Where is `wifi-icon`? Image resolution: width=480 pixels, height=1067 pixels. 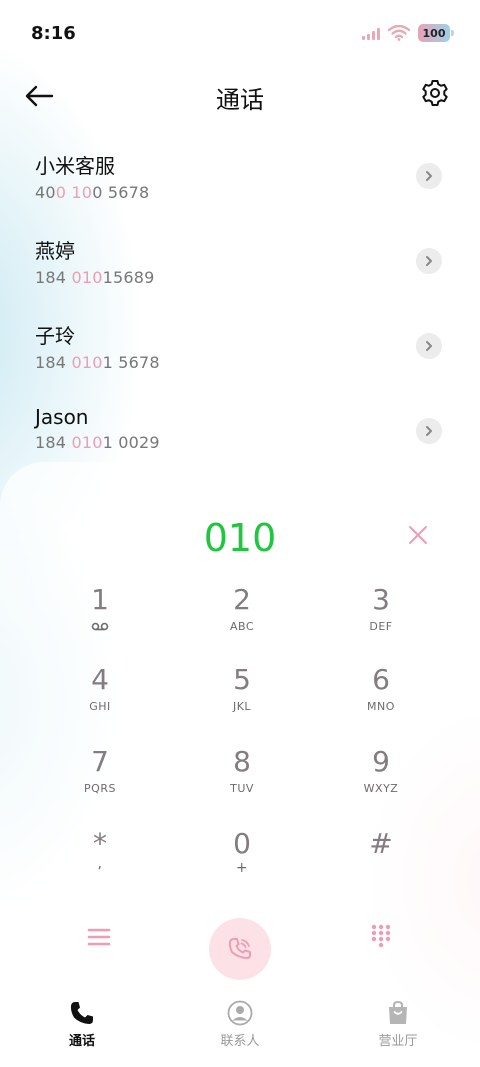 wifi-icon is located at coordinates (399, 33).